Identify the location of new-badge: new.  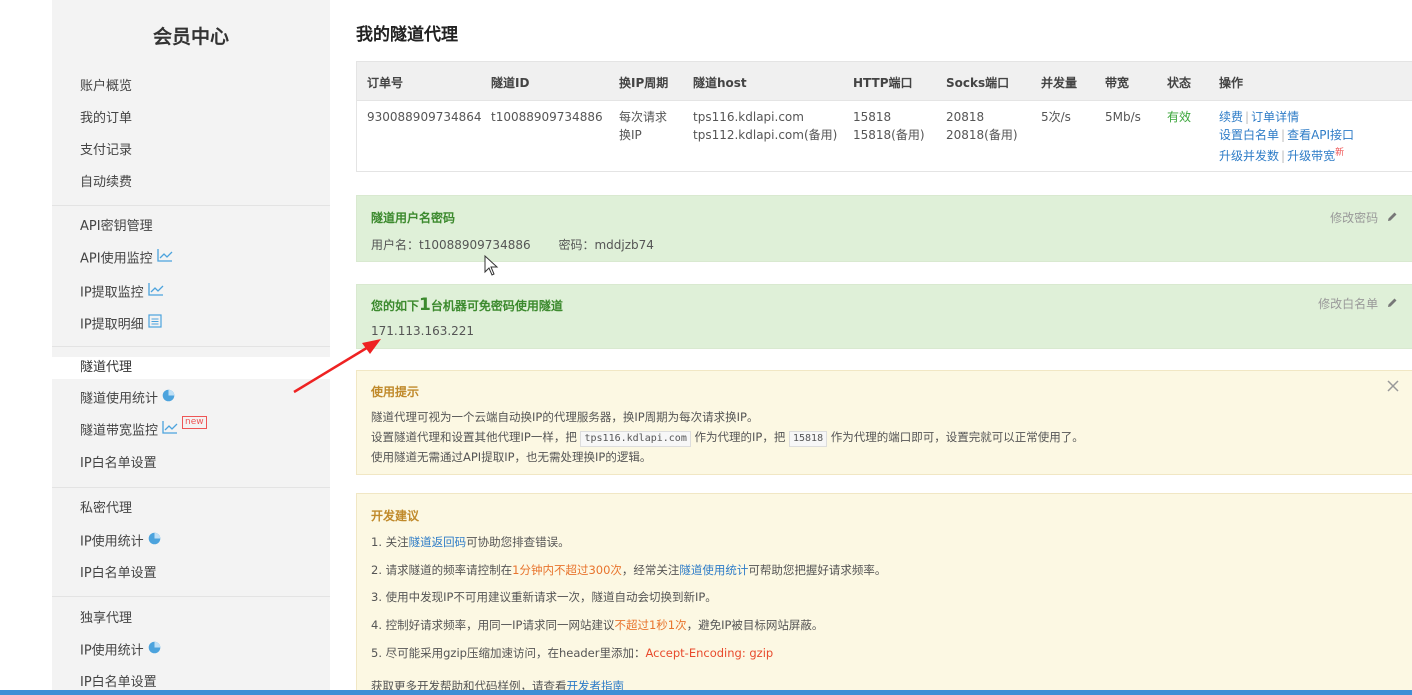
(194, 422).